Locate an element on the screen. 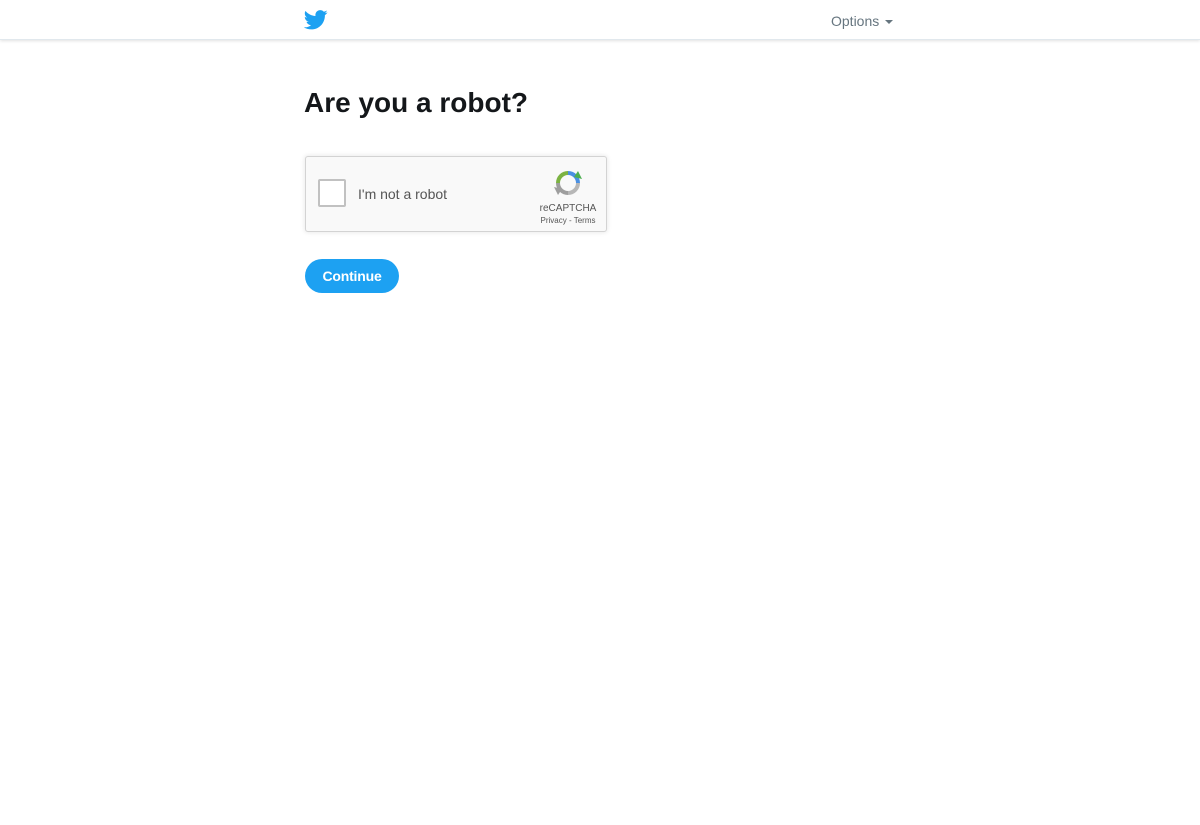  caret-down-icon is located at coordinates (889, 21).